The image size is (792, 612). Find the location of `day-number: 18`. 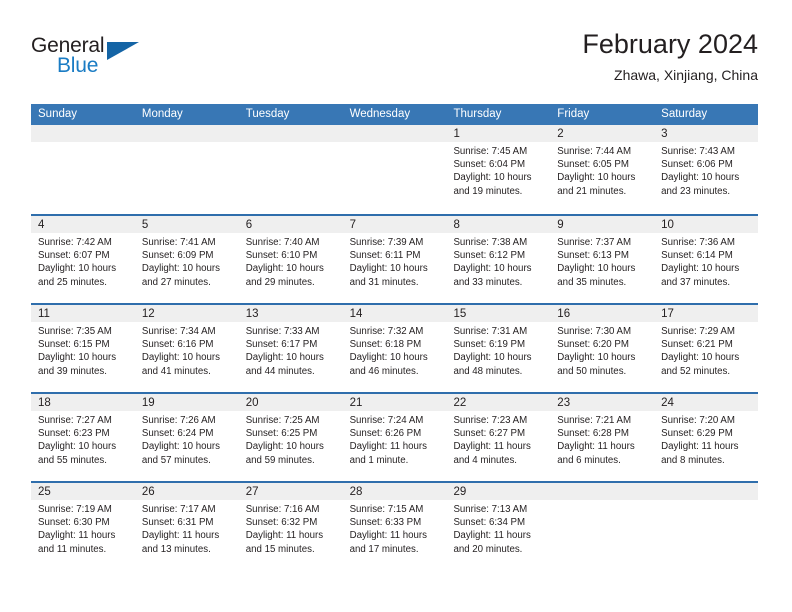

day-number: 18 is located at coordinates (44, 403).